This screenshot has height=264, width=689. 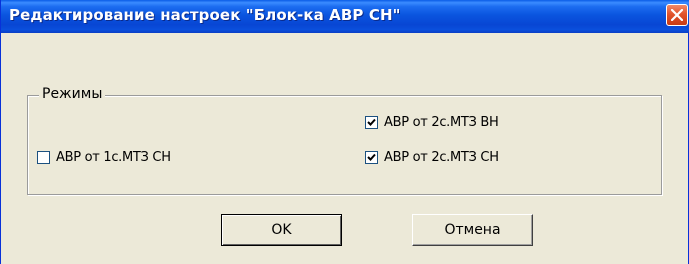 I want to click on window-title: Редактирование настроек "Блок-ка АВР СН", so click(x=205, y=15).